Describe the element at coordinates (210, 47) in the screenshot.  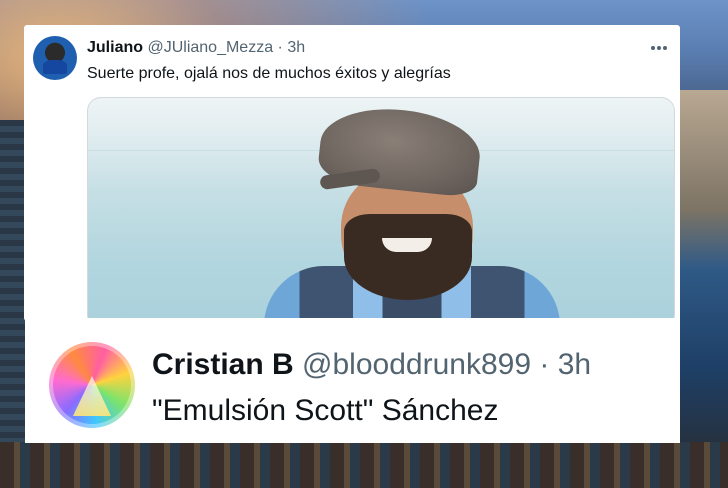
I see `handle: @JUliano_Mezza` at that location.